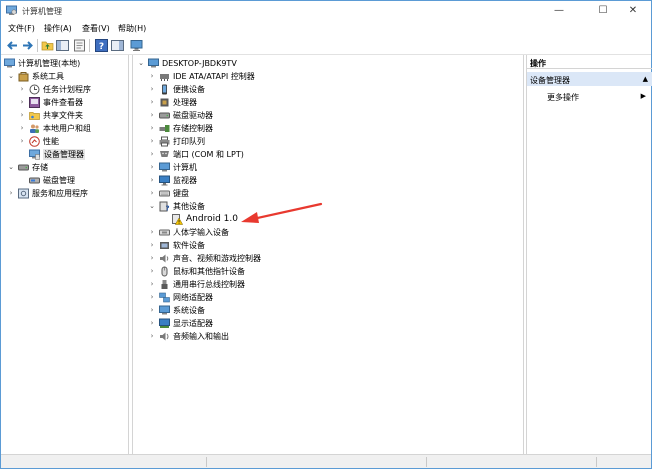 The image size is (652, 470). Describe the element at coordinates (73, 89) in the screenshot. I see `tree-item-task-scheduler: › 任务计划程序` at that location.